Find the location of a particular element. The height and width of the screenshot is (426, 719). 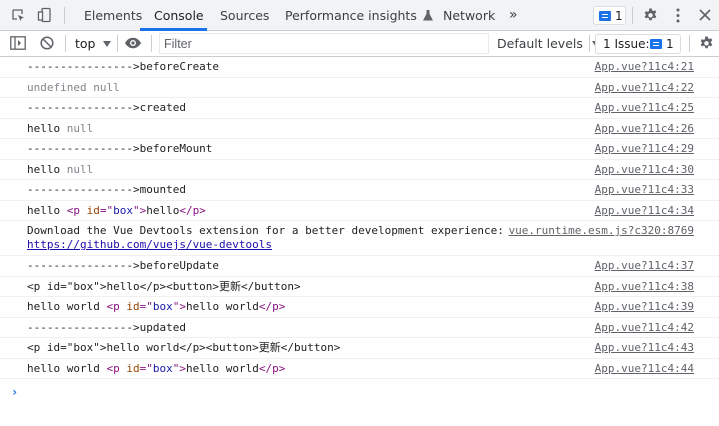

console-message-text: ---------------->updated is located at coordinates (106, 328).